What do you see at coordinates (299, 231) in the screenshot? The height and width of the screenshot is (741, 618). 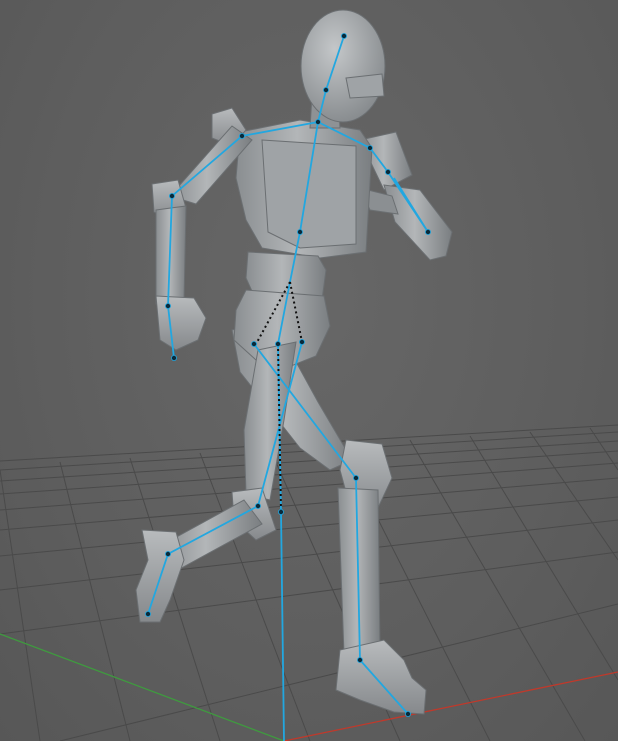 I see `joint-spine` at bounding box center [299, 231].